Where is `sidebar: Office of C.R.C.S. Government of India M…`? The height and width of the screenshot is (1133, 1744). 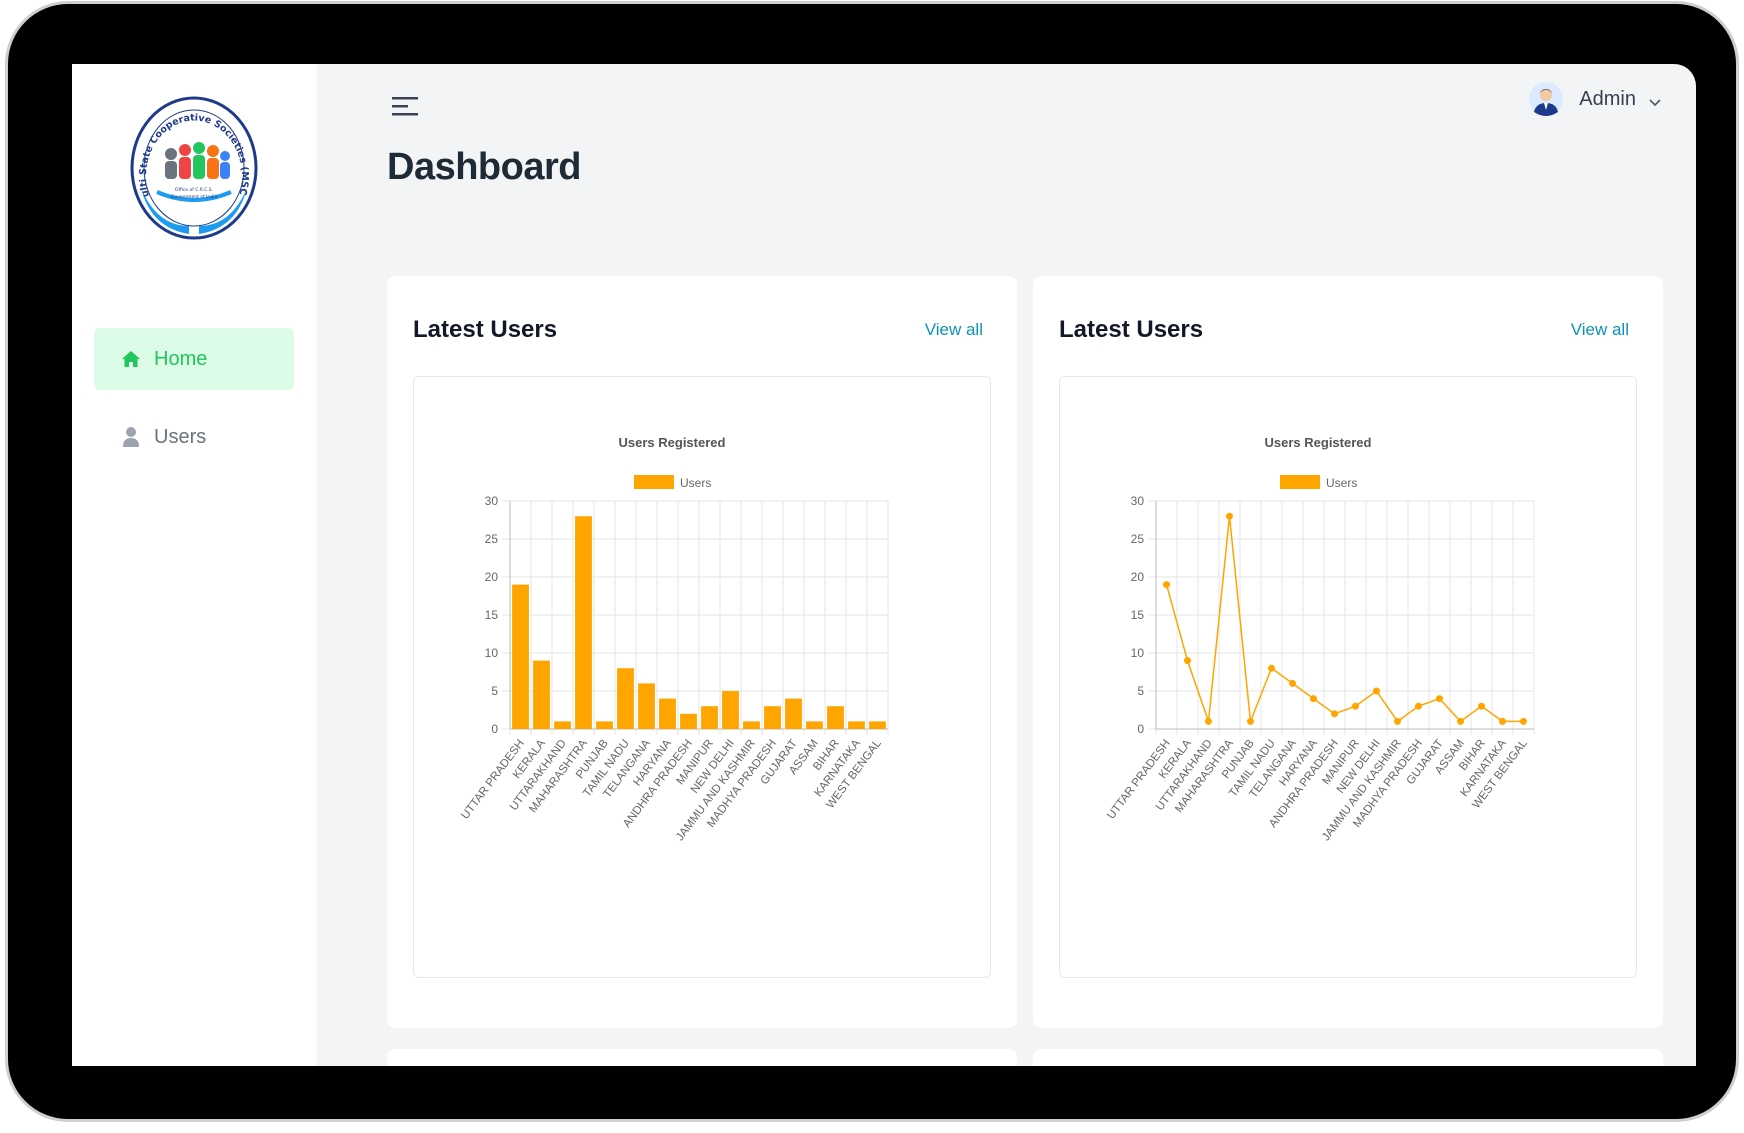
sidebar: Office of C.R.C.S. Government of India M… is located at coordinates (194, 565).